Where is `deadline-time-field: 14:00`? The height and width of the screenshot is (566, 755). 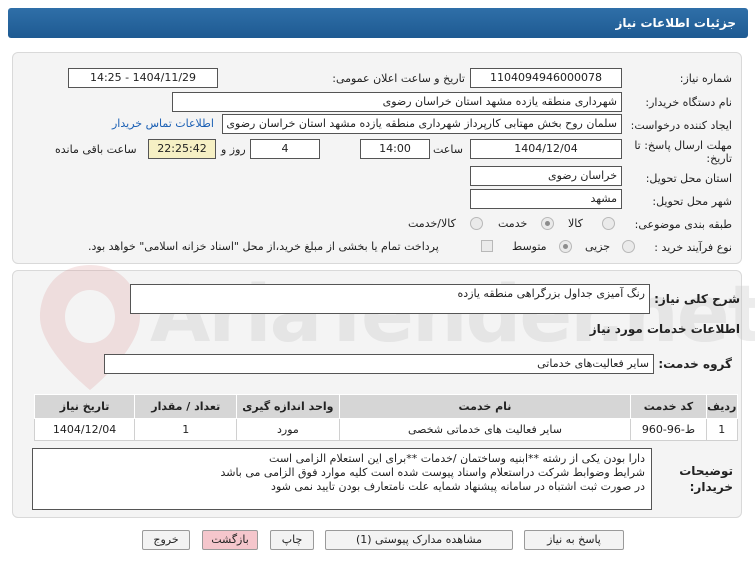
deadline-time-field: 14:00 is located at coordinates (395, 149).